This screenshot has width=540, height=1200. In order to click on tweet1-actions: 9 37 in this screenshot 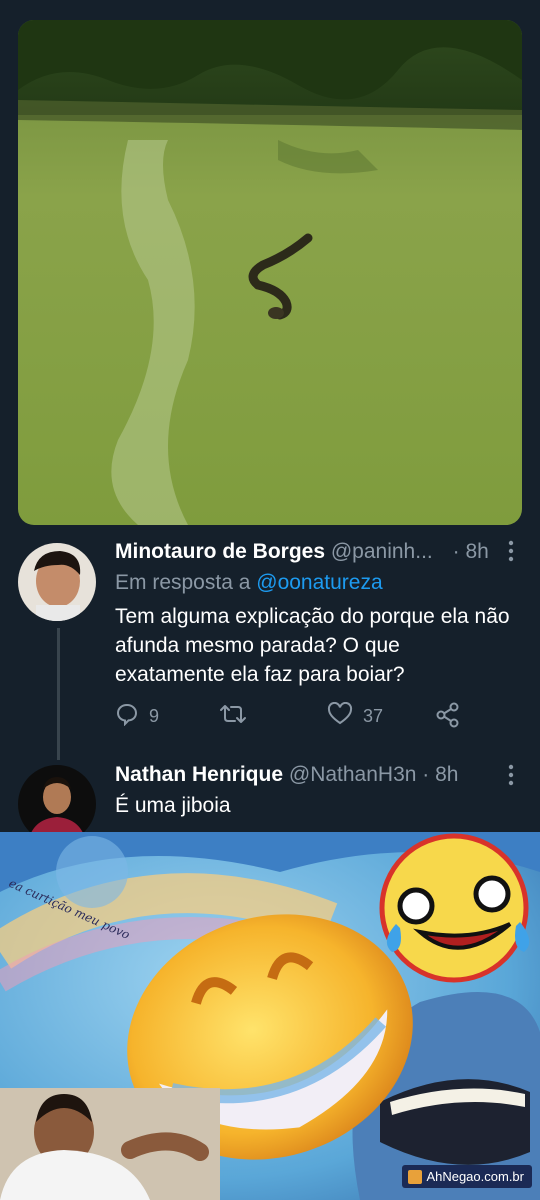, I will do `click(290, 717)`.